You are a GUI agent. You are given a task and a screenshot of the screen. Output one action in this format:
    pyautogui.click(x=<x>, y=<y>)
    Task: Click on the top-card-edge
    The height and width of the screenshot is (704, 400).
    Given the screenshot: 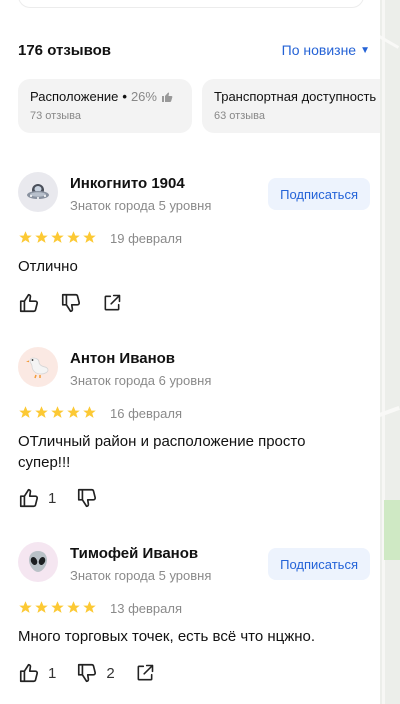 What is the action you would take?
    pyautogui.click(x=191, y=4)
    